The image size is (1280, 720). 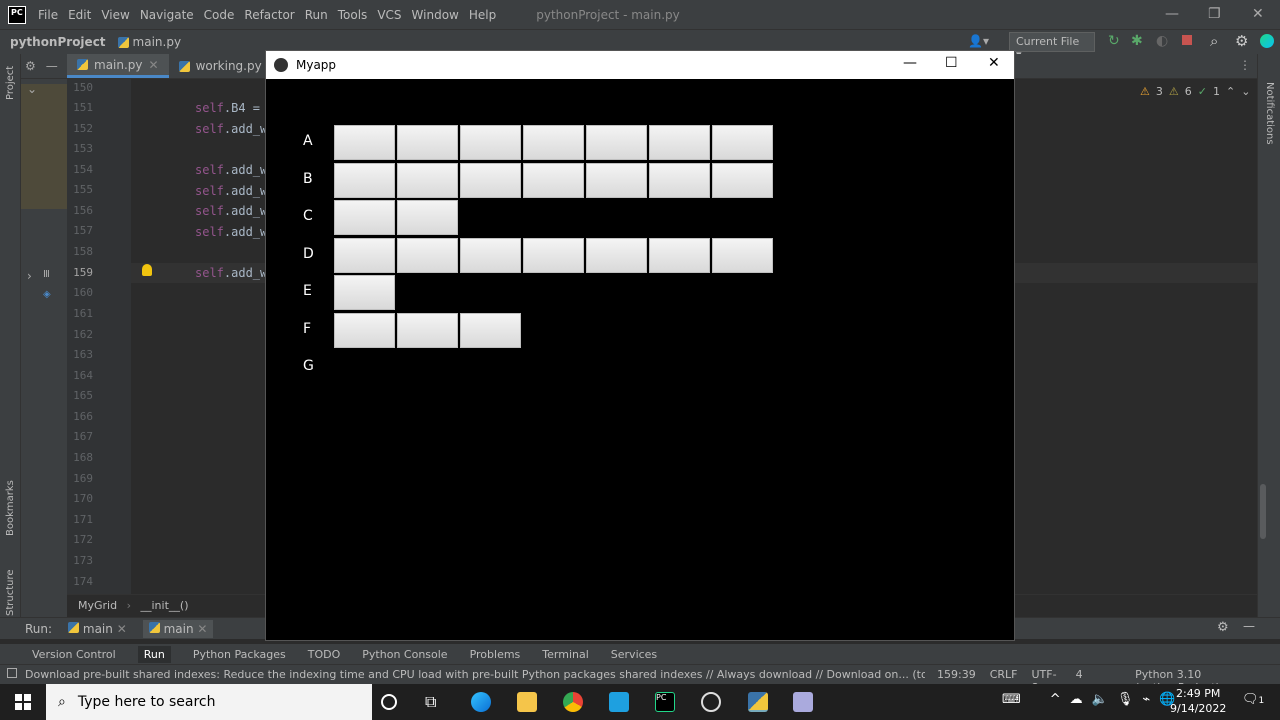 I want to click on code-line: self.B4 =, so click(x=227, y=108).